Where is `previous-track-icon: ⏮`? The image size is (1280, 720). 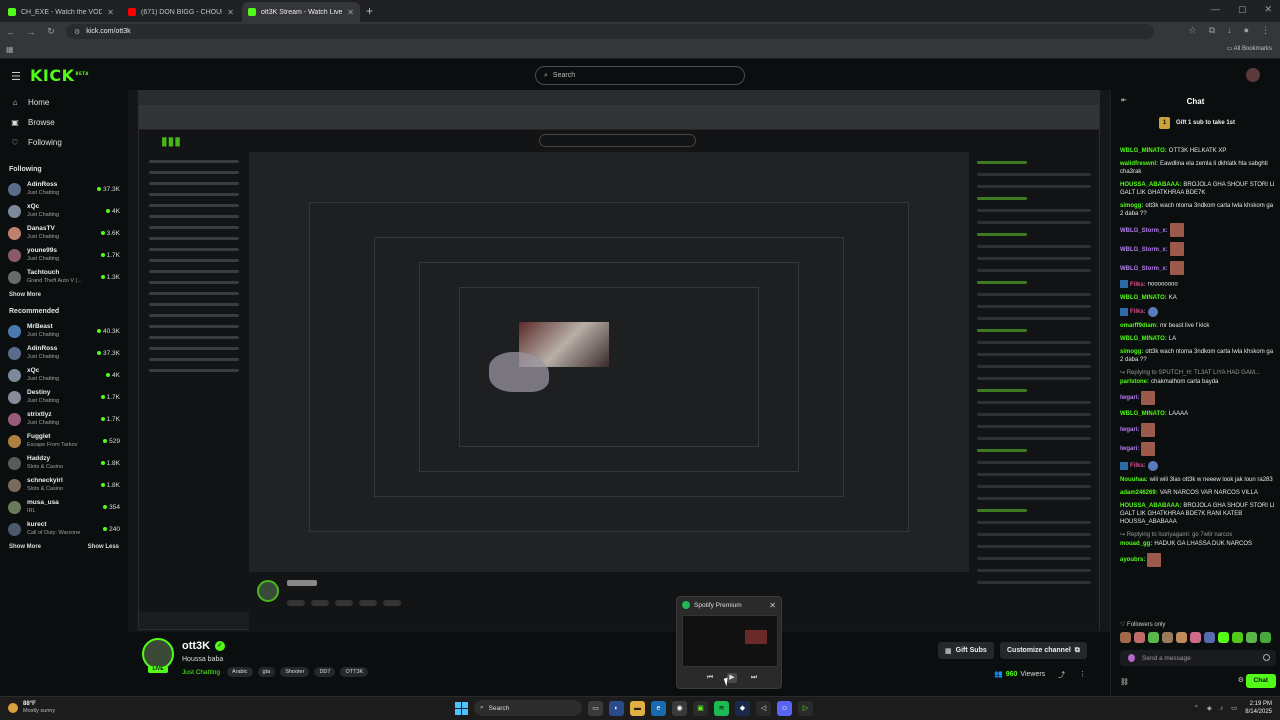
previous-track-icon: ⏮ is located at coordinates (710, 678).